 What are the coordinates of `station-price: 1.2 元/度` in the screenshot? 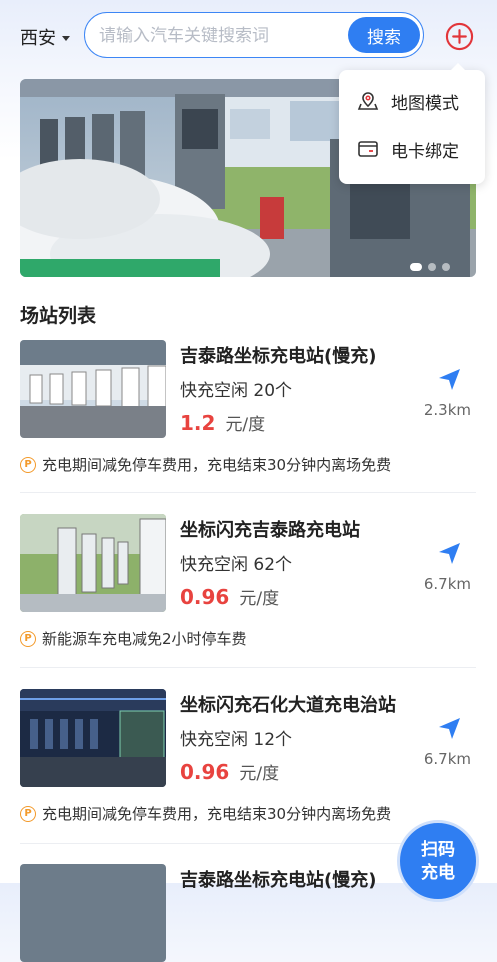 It's located at (222, 422).